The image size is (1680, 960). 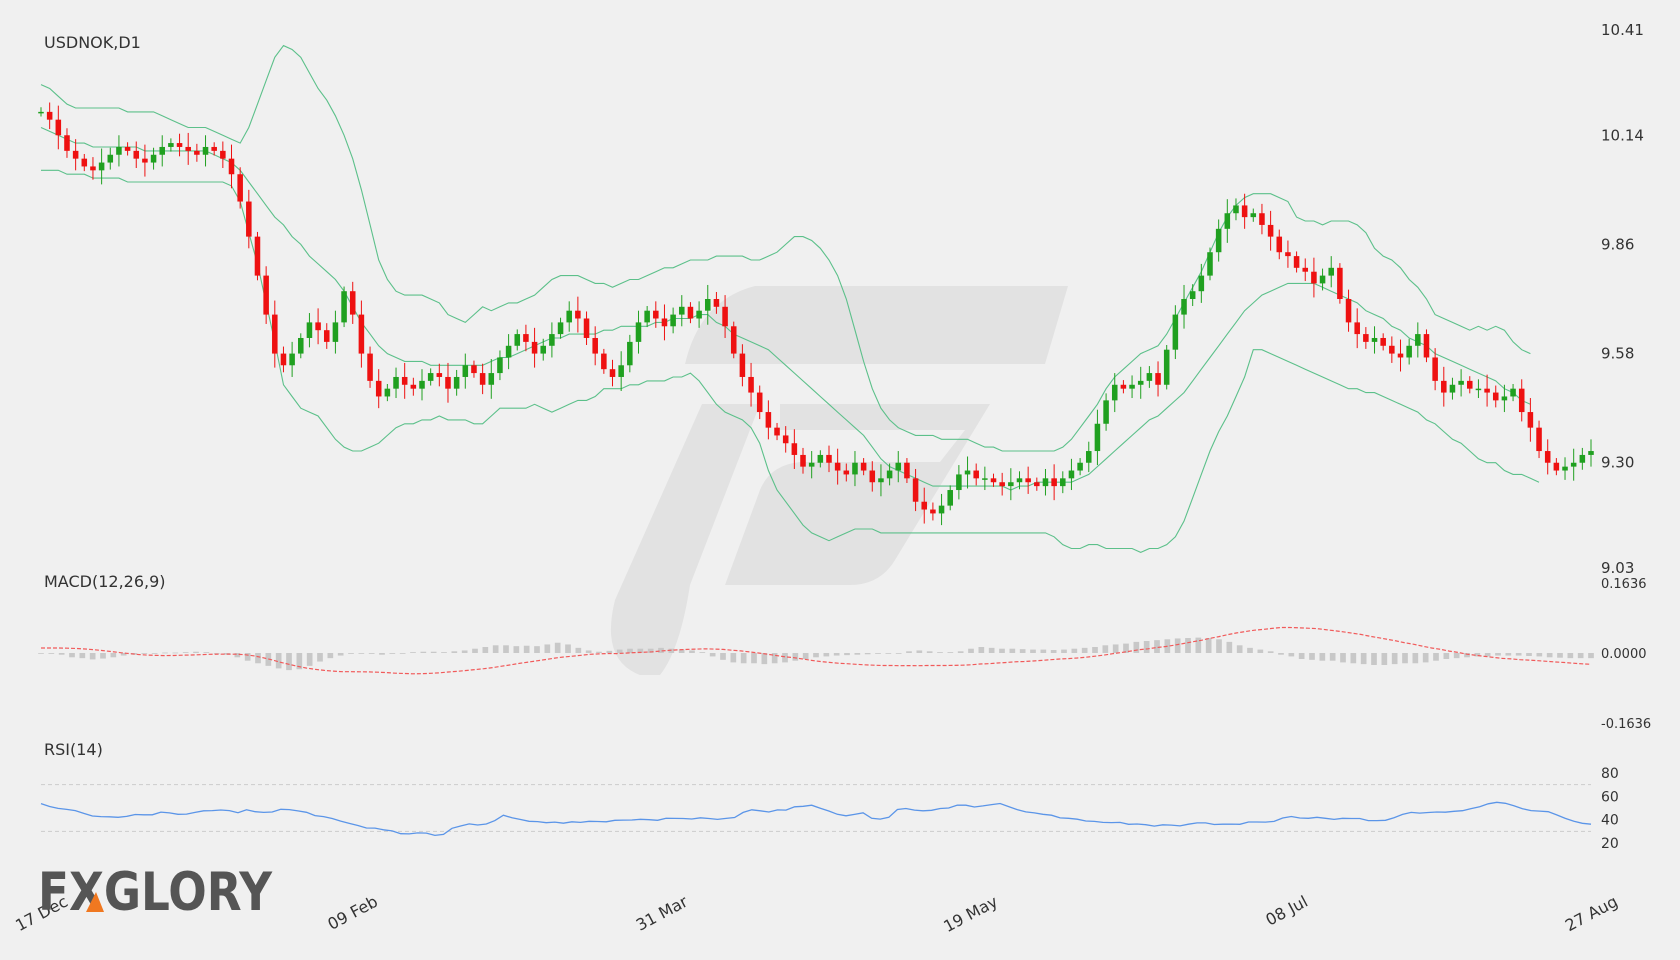 What do you see at coordinates (685, 539) in the screenshot?
I see `watermark-logo-side` at bounding box center [685, 539].